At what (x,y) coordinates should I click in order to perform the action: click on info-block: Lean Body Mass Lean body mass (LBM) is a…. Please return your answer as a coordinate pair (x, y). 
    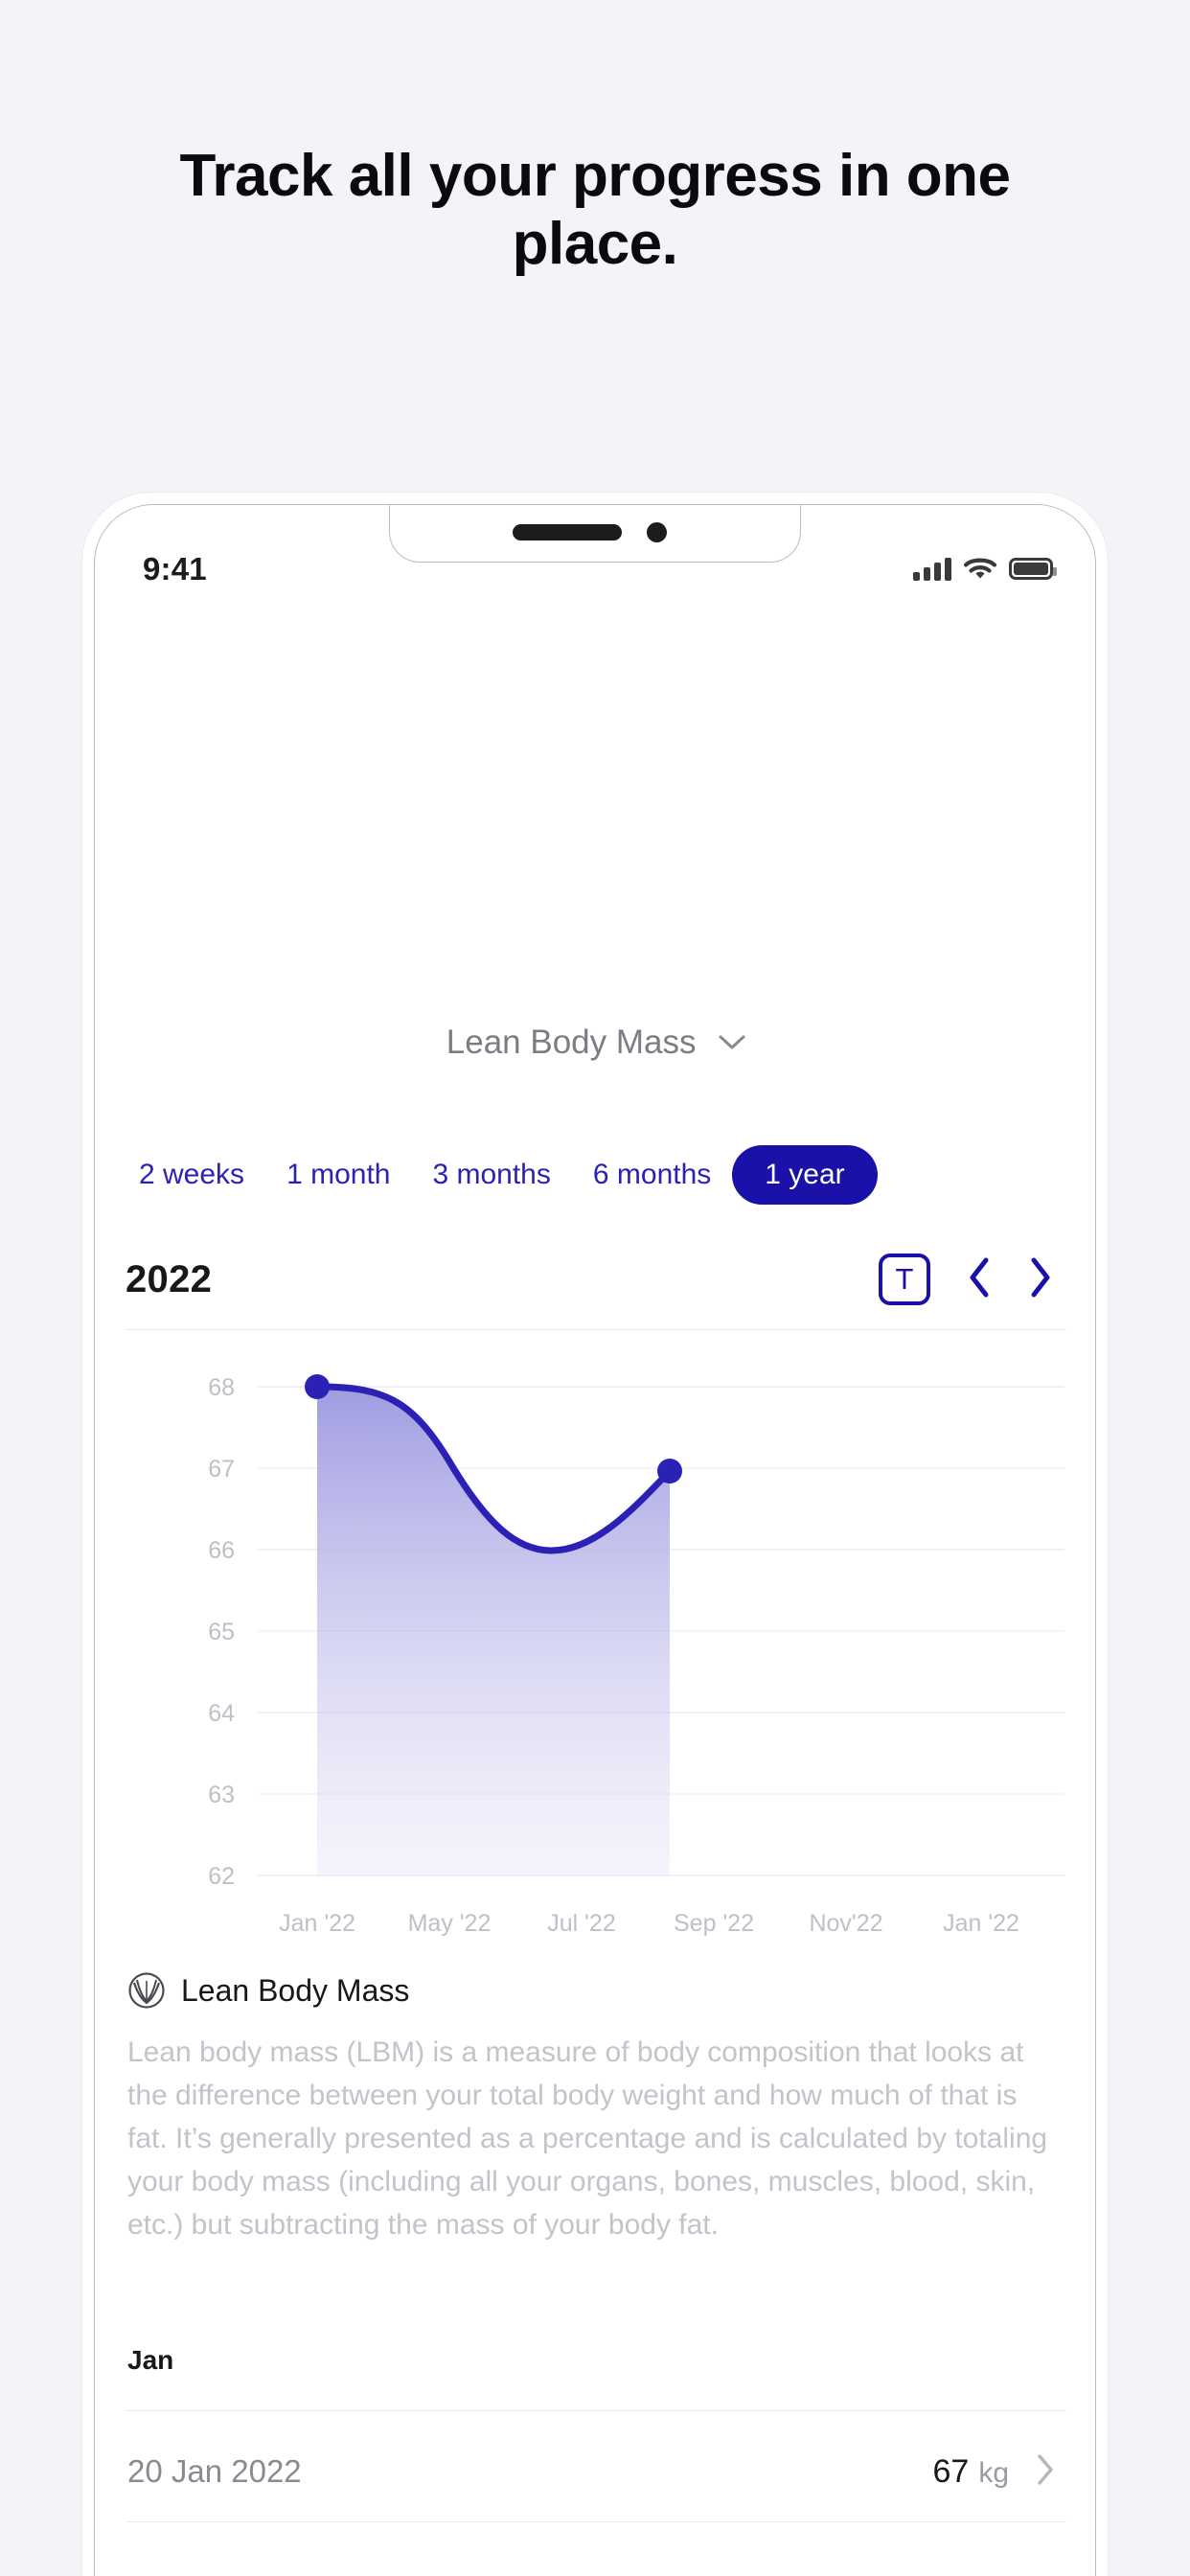
    Looking at the image, I should click on (595, 2108).